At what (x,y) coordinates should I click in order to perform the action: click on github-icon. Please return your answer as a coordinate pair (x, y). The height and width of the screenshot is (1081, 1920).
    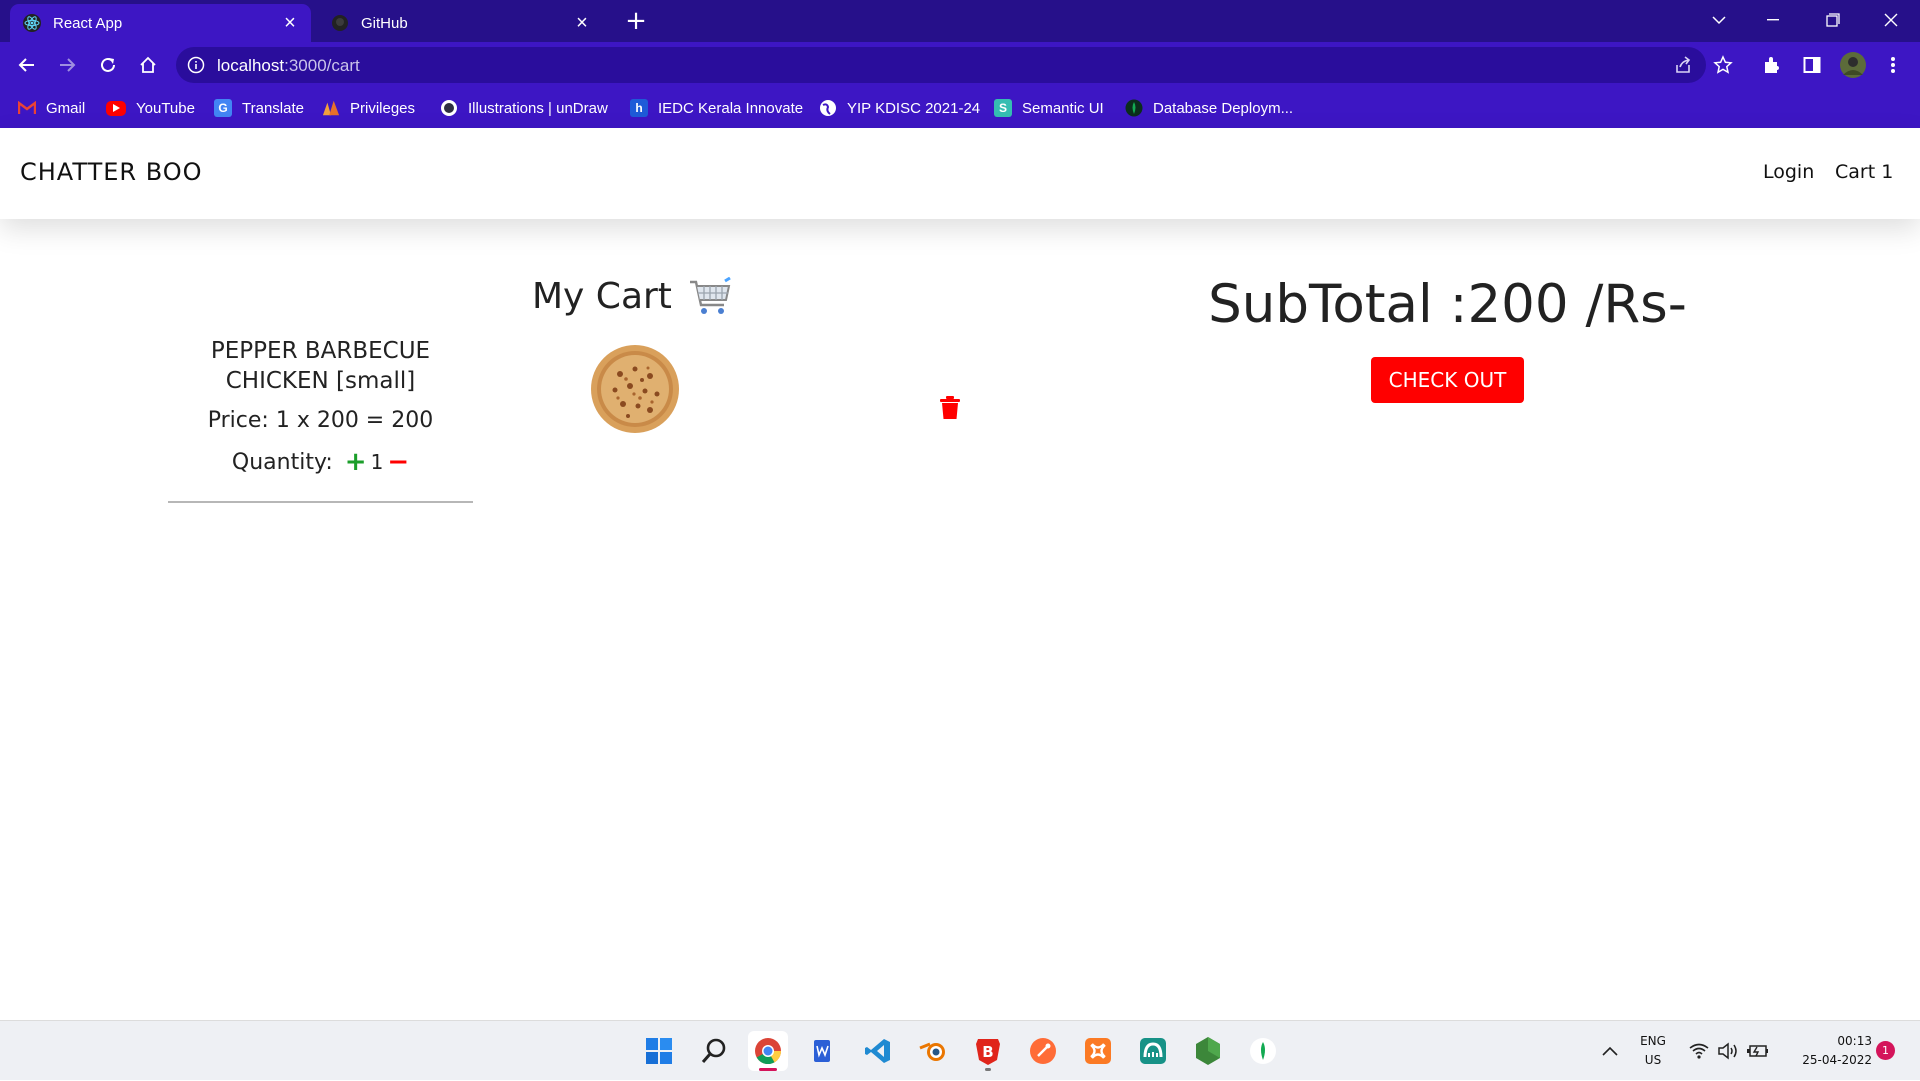
    Looking at the image, I should click on (340, 23).